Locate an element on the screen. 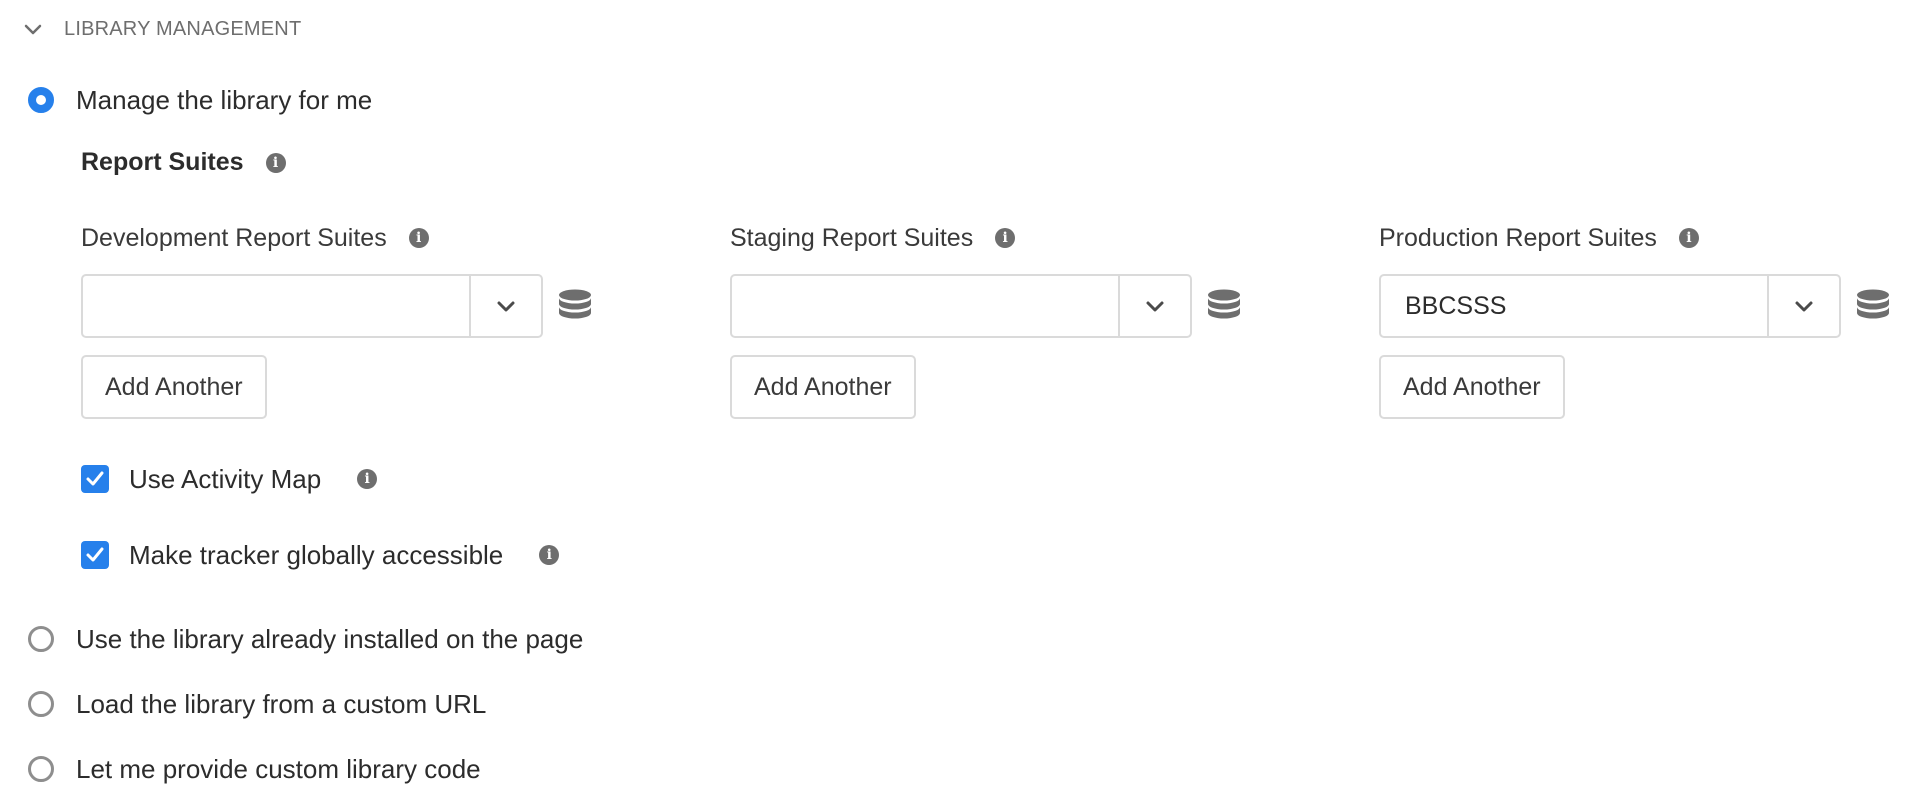 The height and width of the screenshot is (792, 1924). activity-map-option: Use Activity Map i is located at coordinates (229, 479).